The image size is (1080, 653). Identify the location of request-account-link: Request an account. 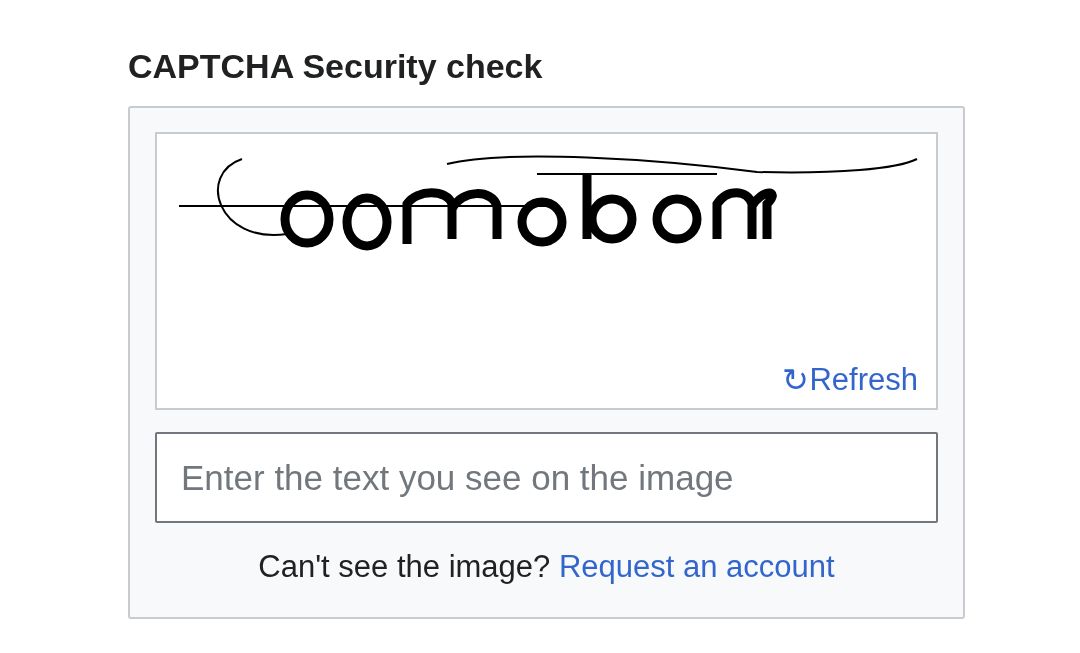
(696, 566).